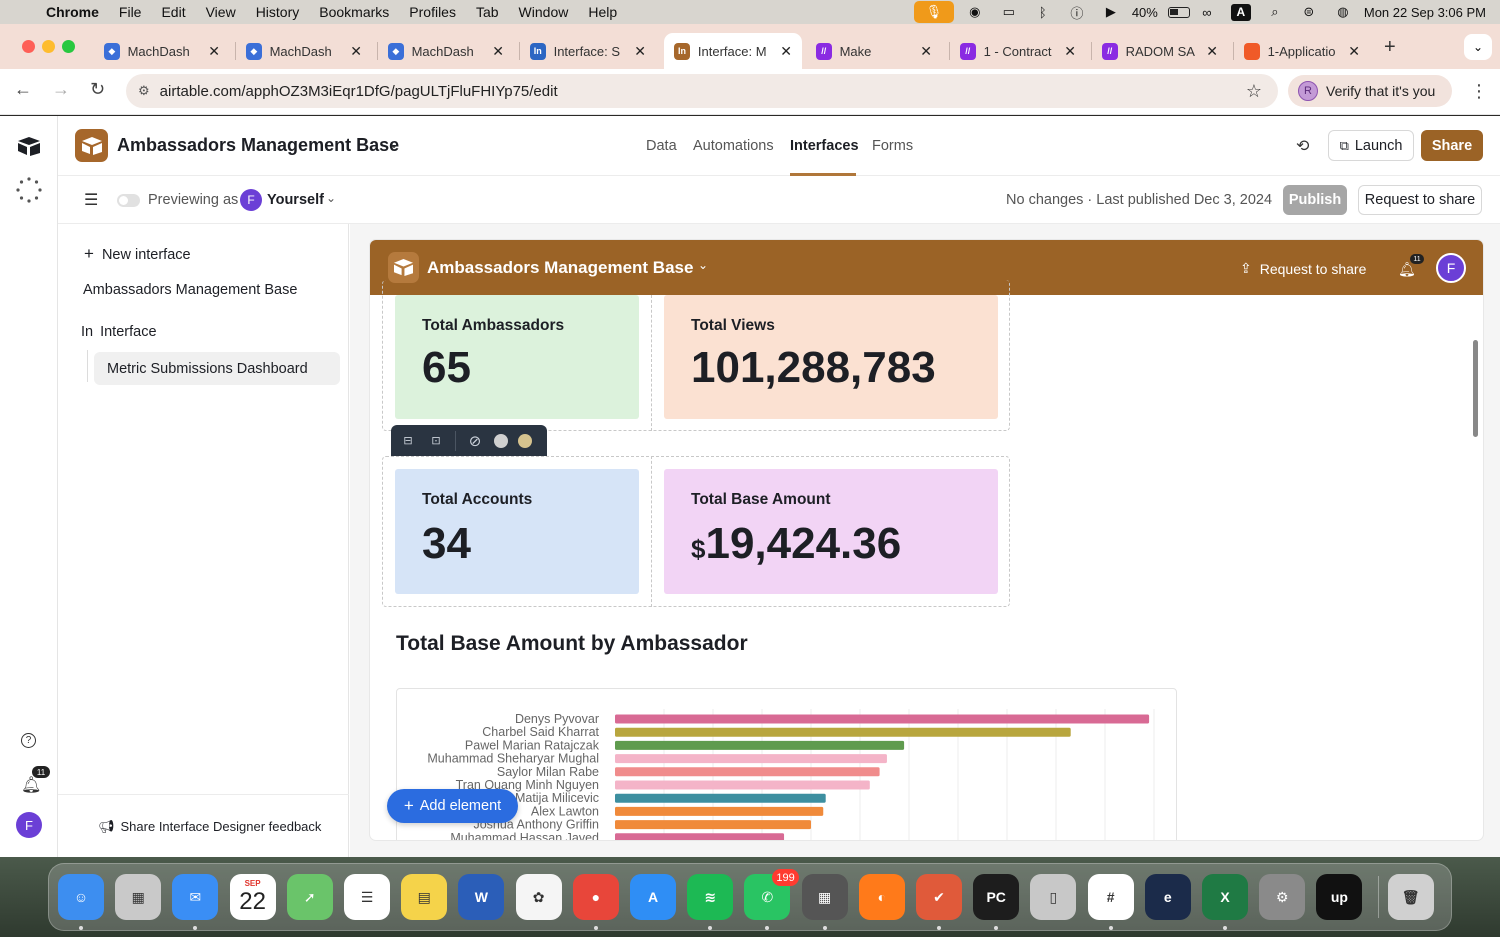 The width and height of the screenshot is (1500, 937). What do you see at coordinates (1390, 47) in the screenshot?
I see `new-tab-plus-icon: +` at bounding box center [1390, 47].